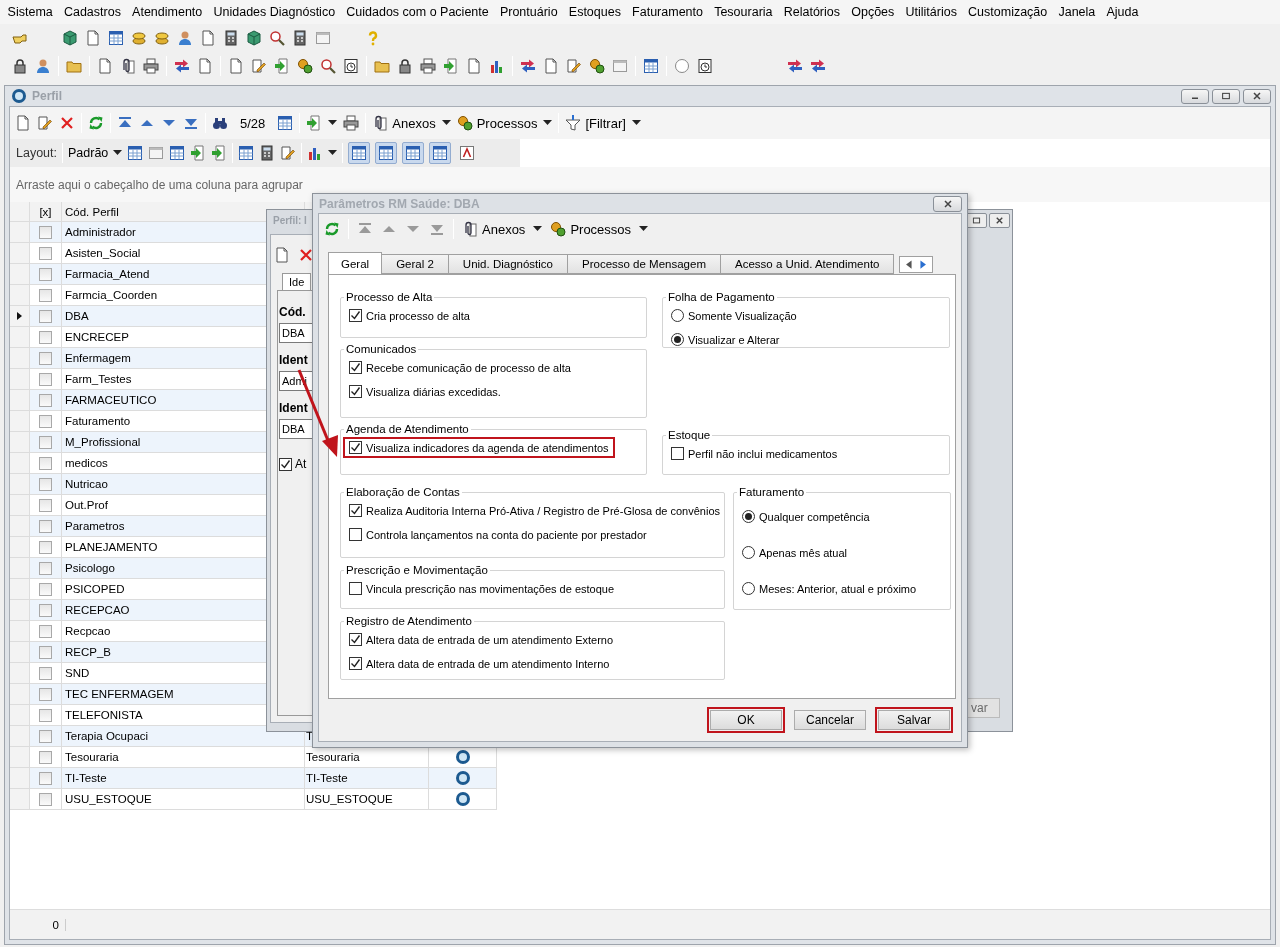 This screenshot has width=1280, height=947. Describe the element at coordinates (529, 12) in the screenshot. I see `menu-item: Prontuário` at that location.